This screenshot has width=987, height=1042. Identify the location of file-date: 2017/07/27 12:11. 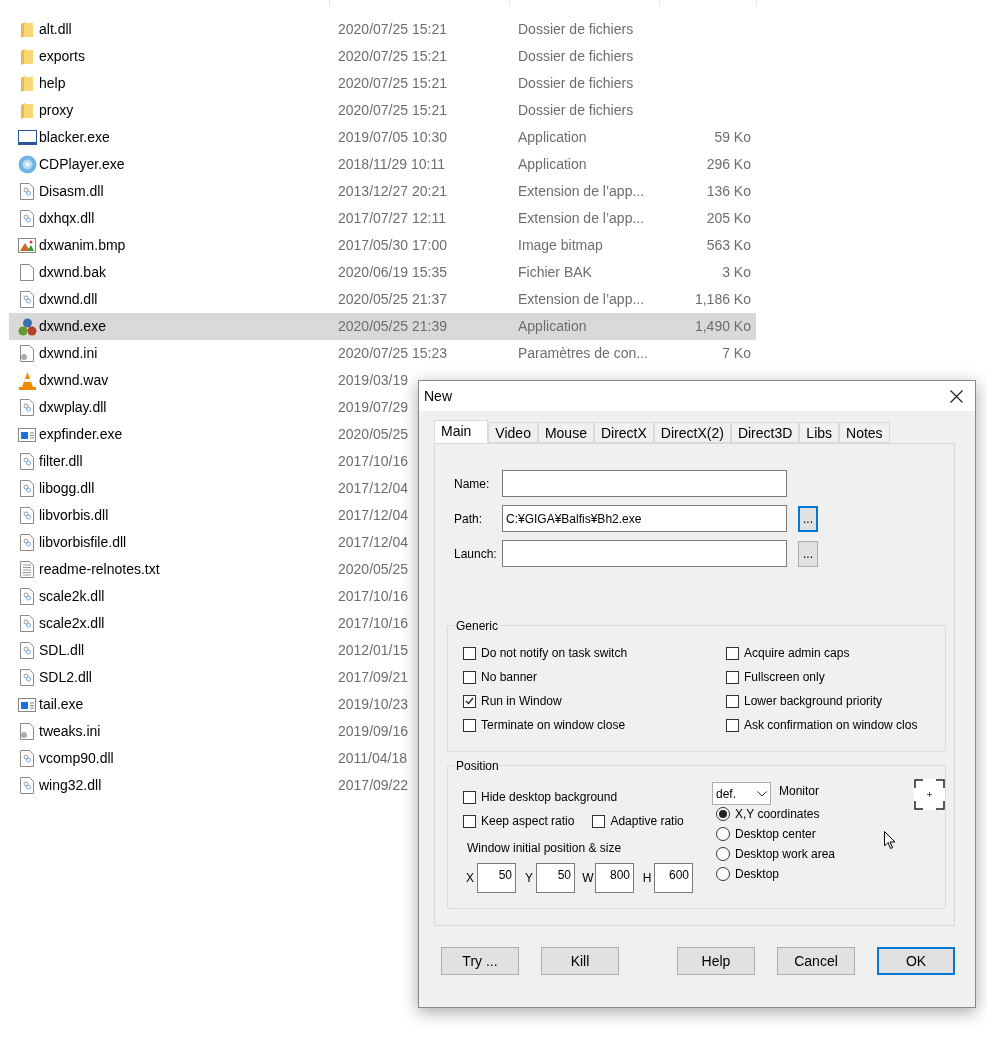
(392, 218).